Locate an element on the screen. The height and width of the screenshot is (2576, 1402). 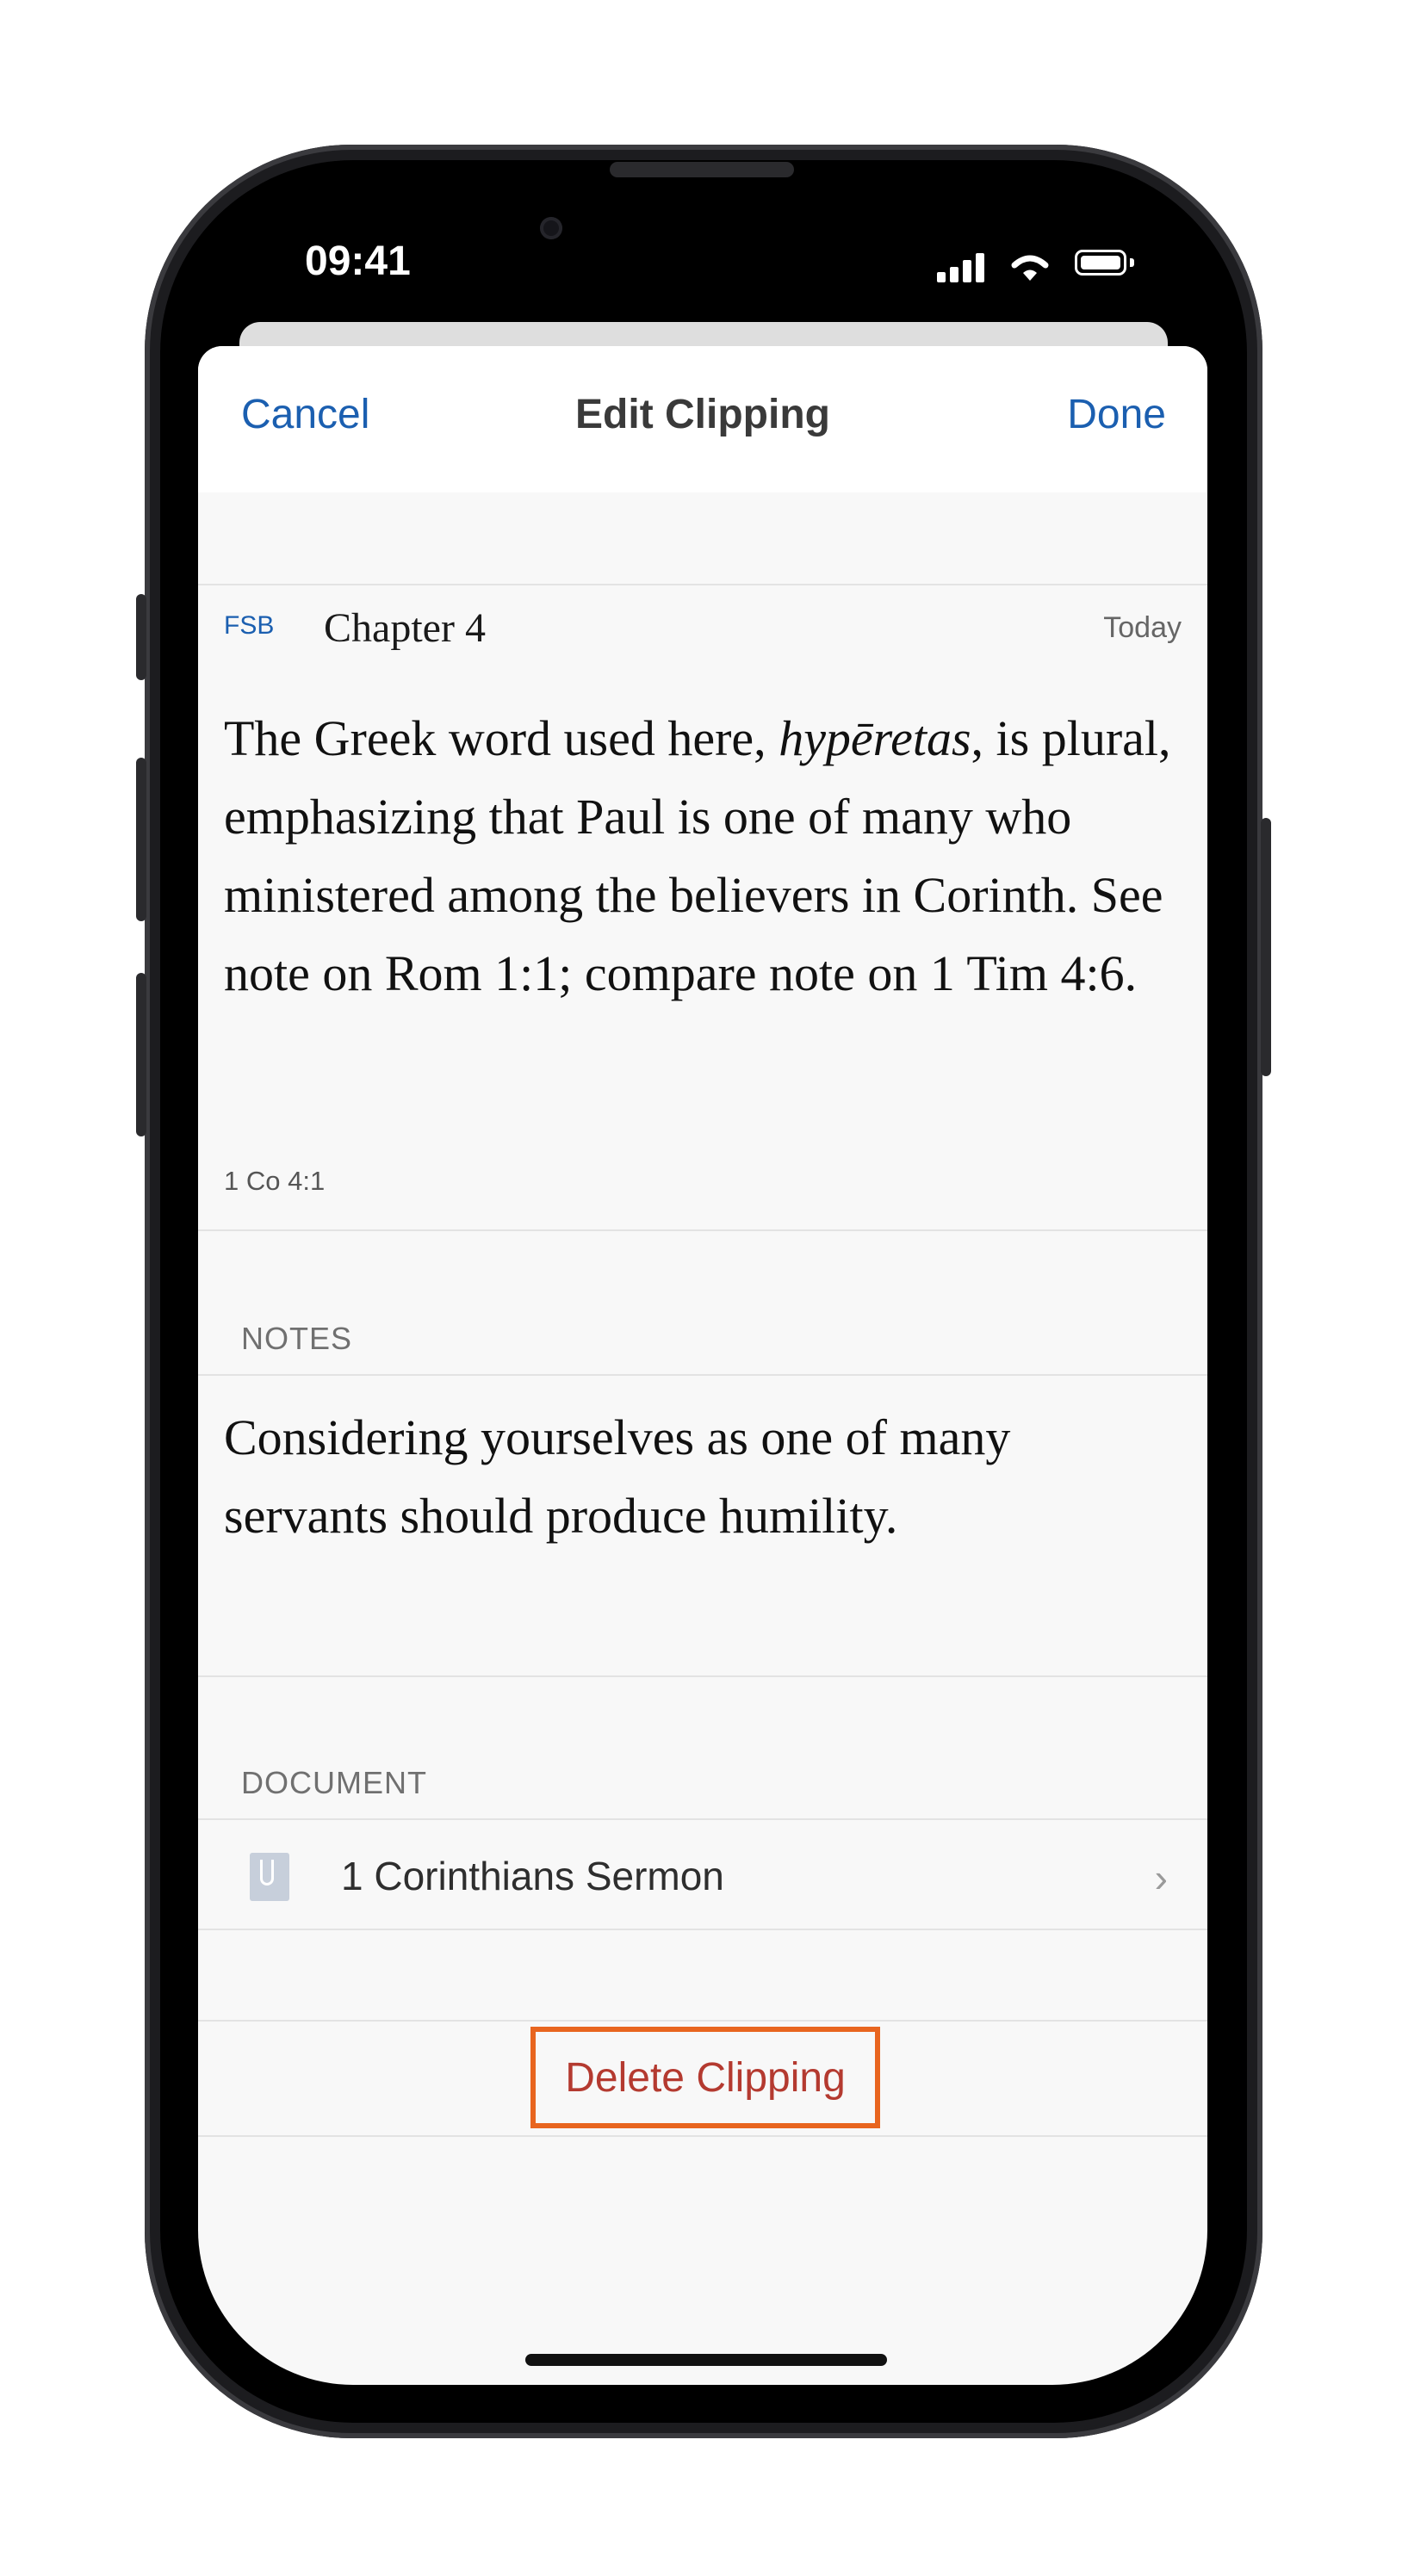
chevron-right-icon: › is located at coordinates (1161, 1877).